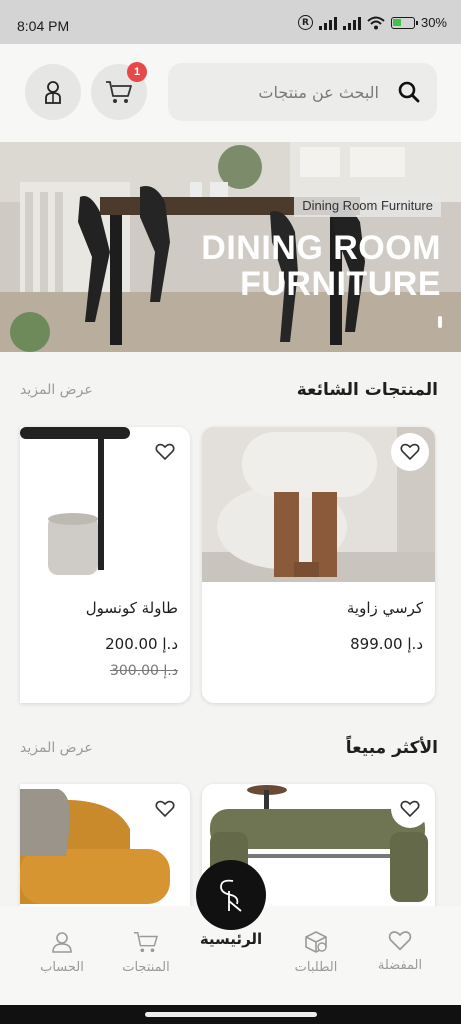 The width and height of the screenshot is (461, 1024). I want to click on cart-button: 1, so click(119, 91).